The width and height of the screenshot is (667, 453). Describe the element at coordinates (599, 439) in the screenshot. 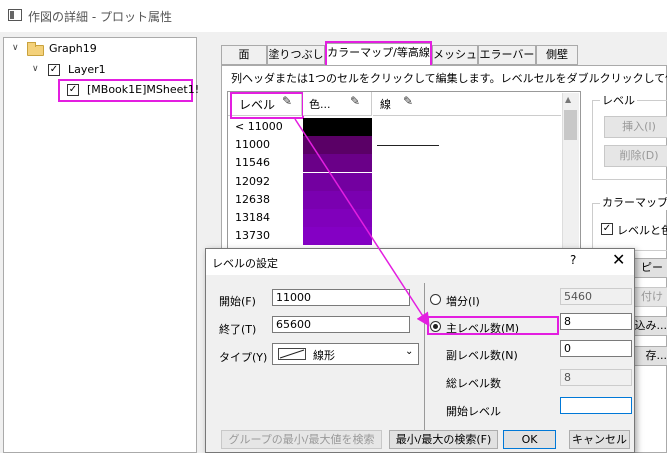

I see `cancel-button: キャンセル` at that location.